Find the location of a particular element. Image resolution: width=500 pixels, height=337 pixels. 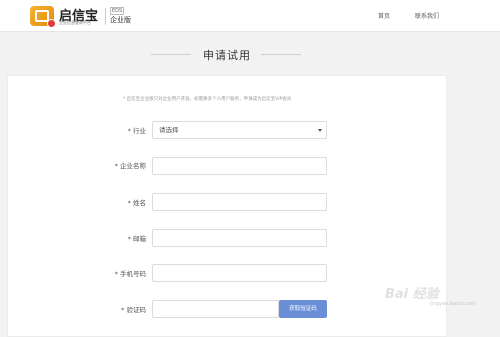

top-header: 启信宝 企业信息查询平台 EDS 企业版 首页 联系我们 is located at coordinates (250, 16).